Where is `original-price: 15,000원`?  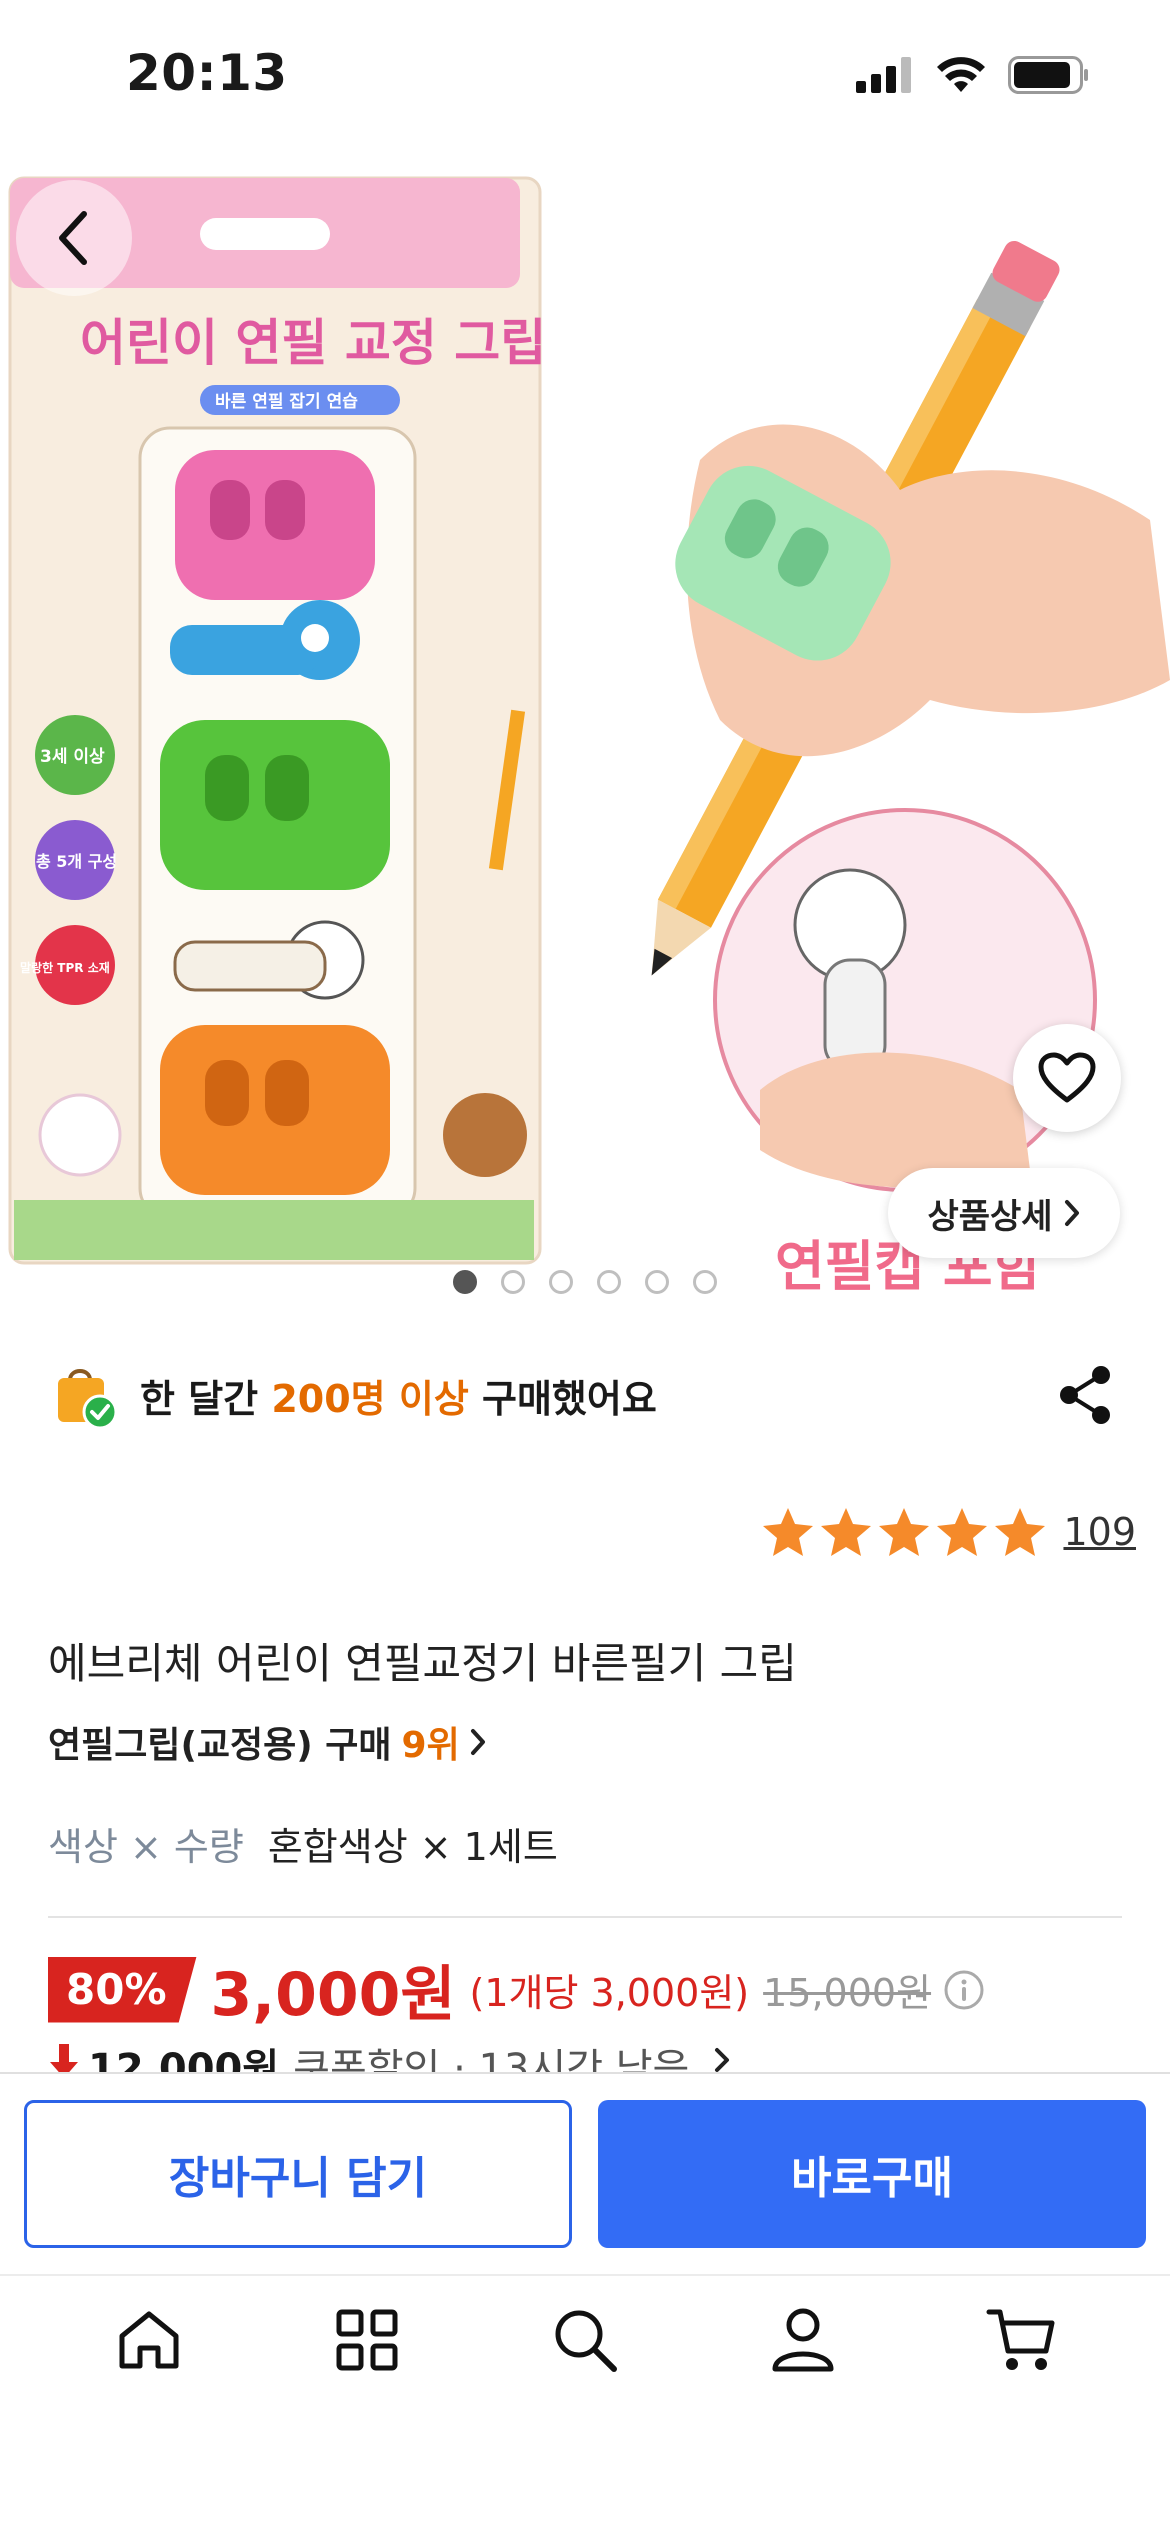
original-price: 15,000원 is located at coordinates (847, 1993).